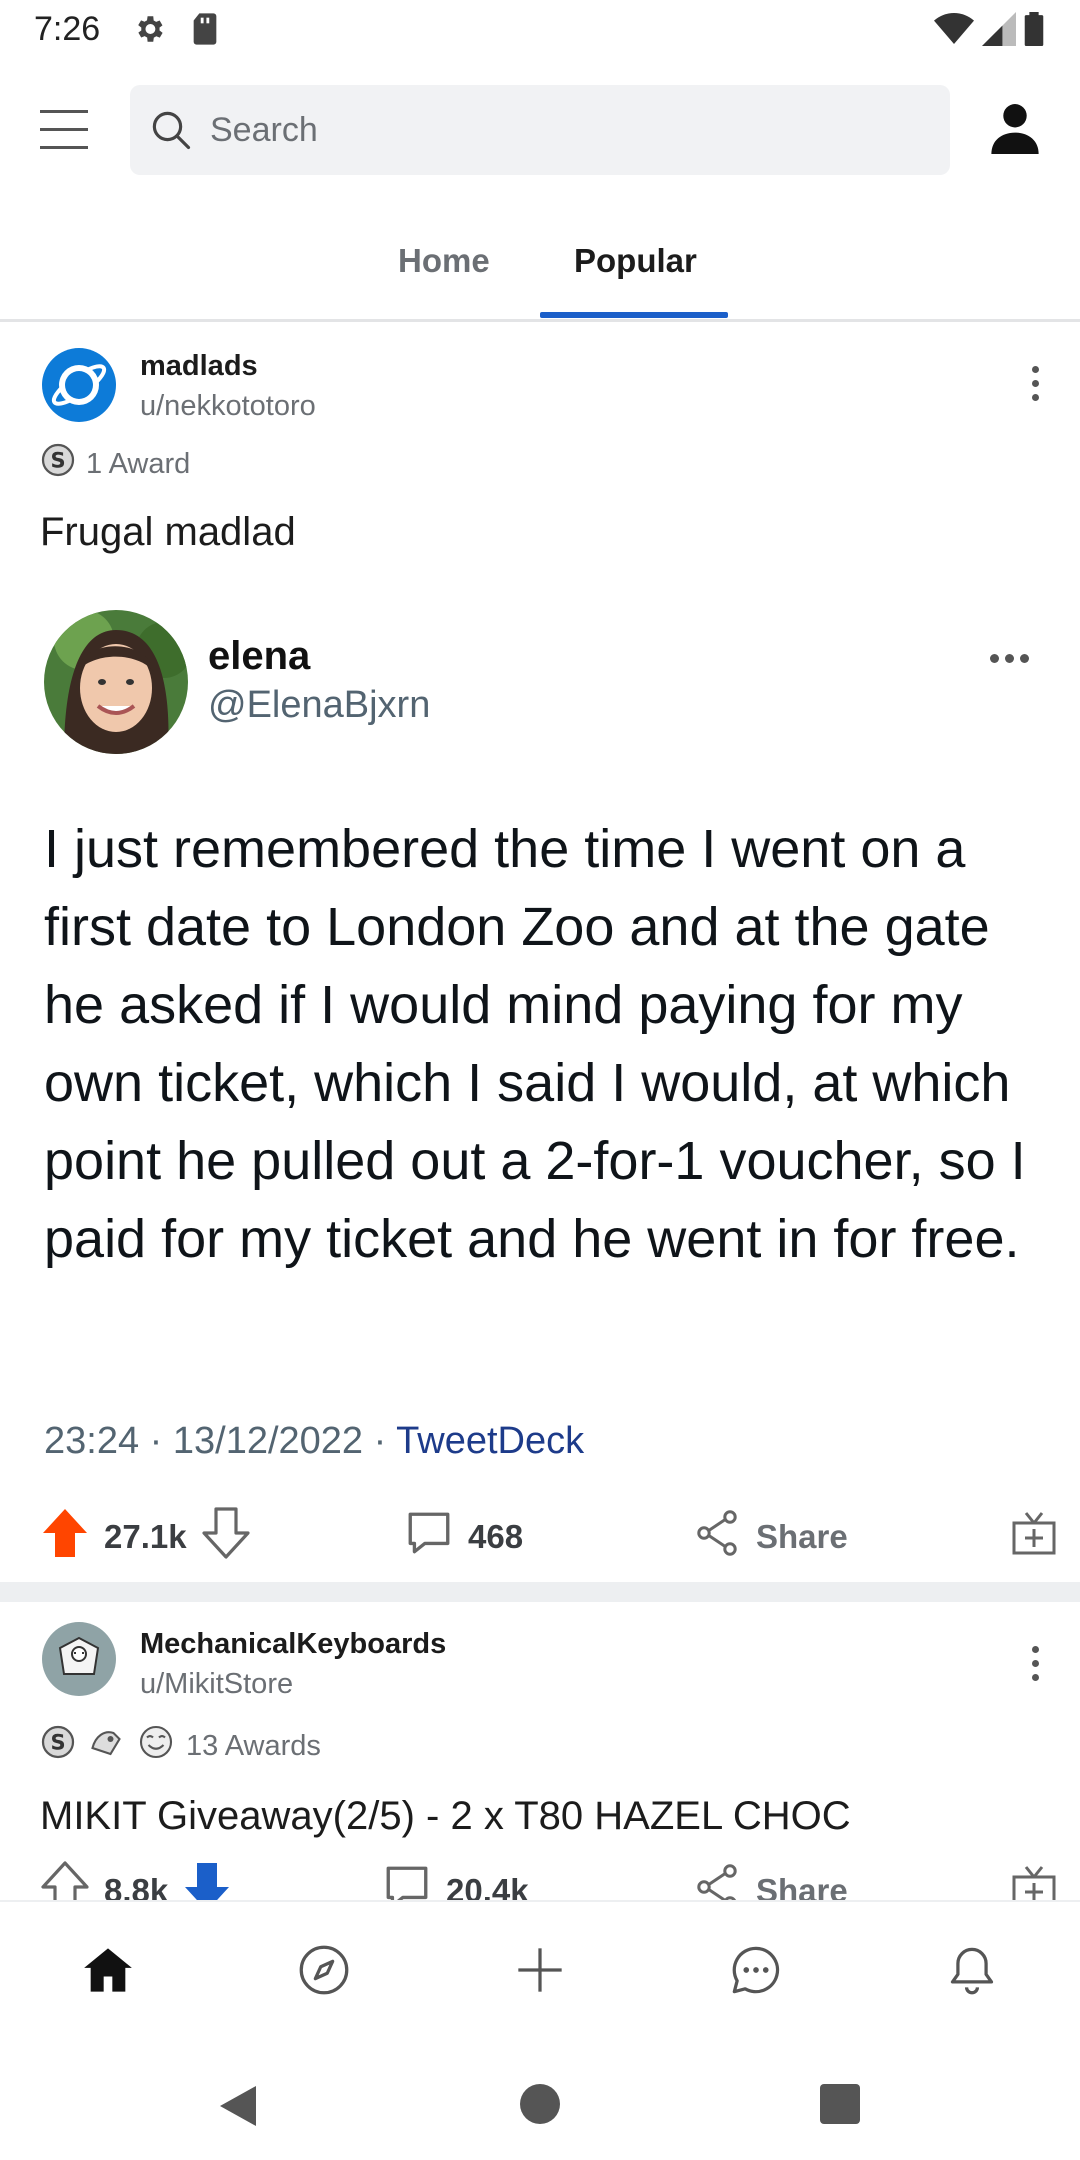 The image size is (1080, 2160). Describe the element at coordinates (756, 1970) in the screenshot. I see `nav-chat-icon` at that location.